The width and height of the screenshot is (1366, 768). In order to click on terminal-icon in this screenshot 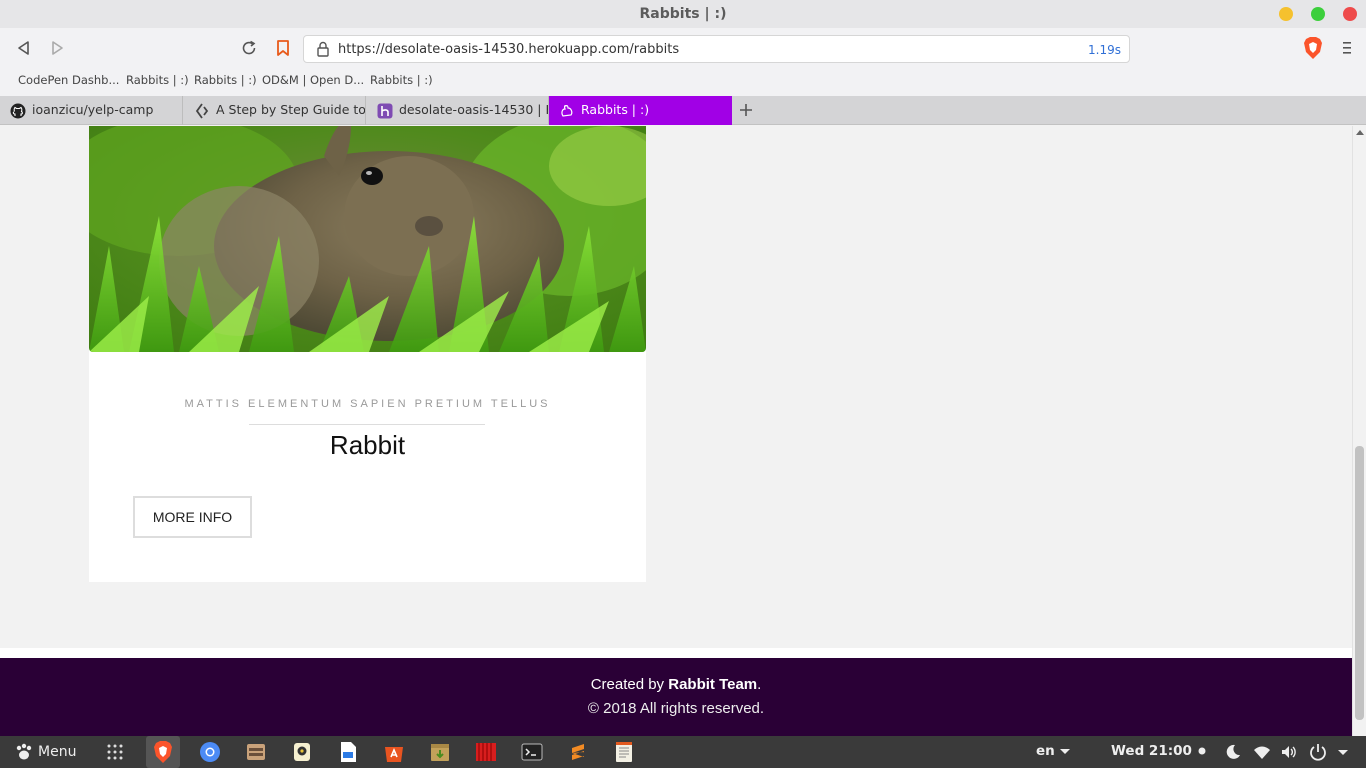, I will do `click(532, 752)`.